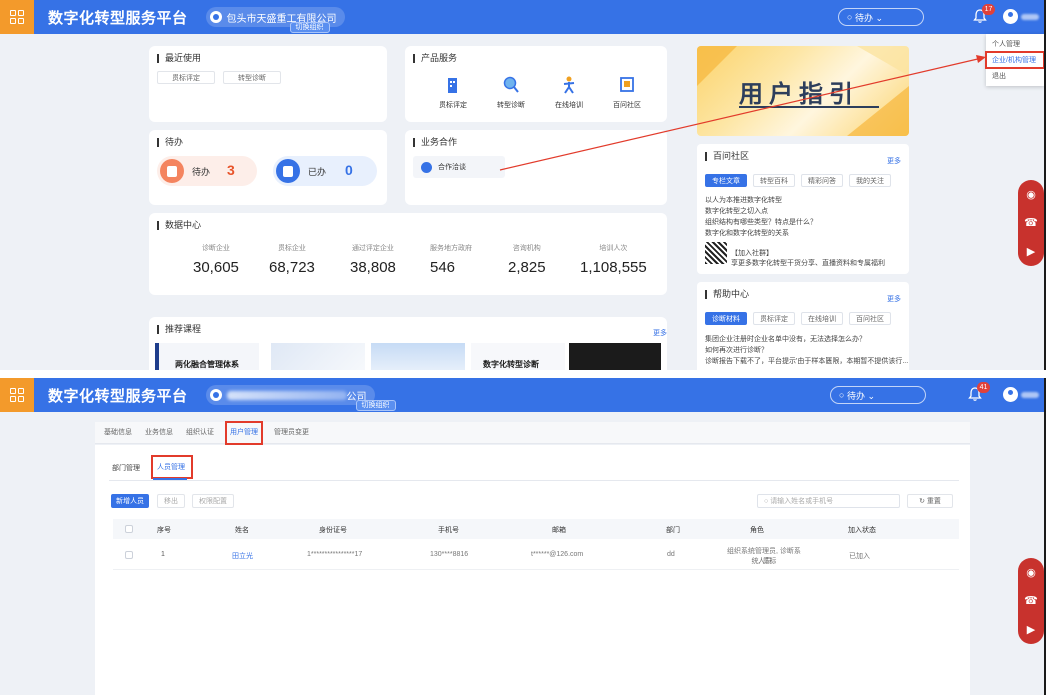 The image size is (1046, 695). I want to click on permission-config-button: 权限配置, so click(213, 501).